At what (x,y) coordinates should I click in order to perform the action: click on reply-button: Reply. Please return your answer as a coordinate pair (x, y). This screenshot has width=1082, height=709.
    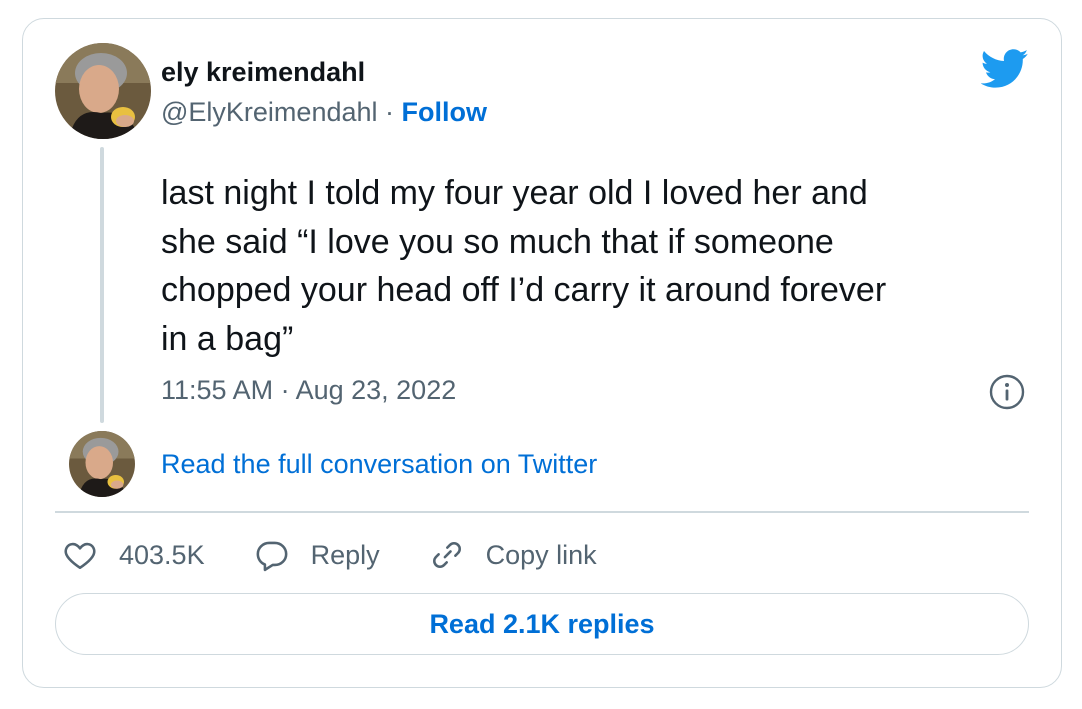
    Looking at the image, I should click on (317, 555).